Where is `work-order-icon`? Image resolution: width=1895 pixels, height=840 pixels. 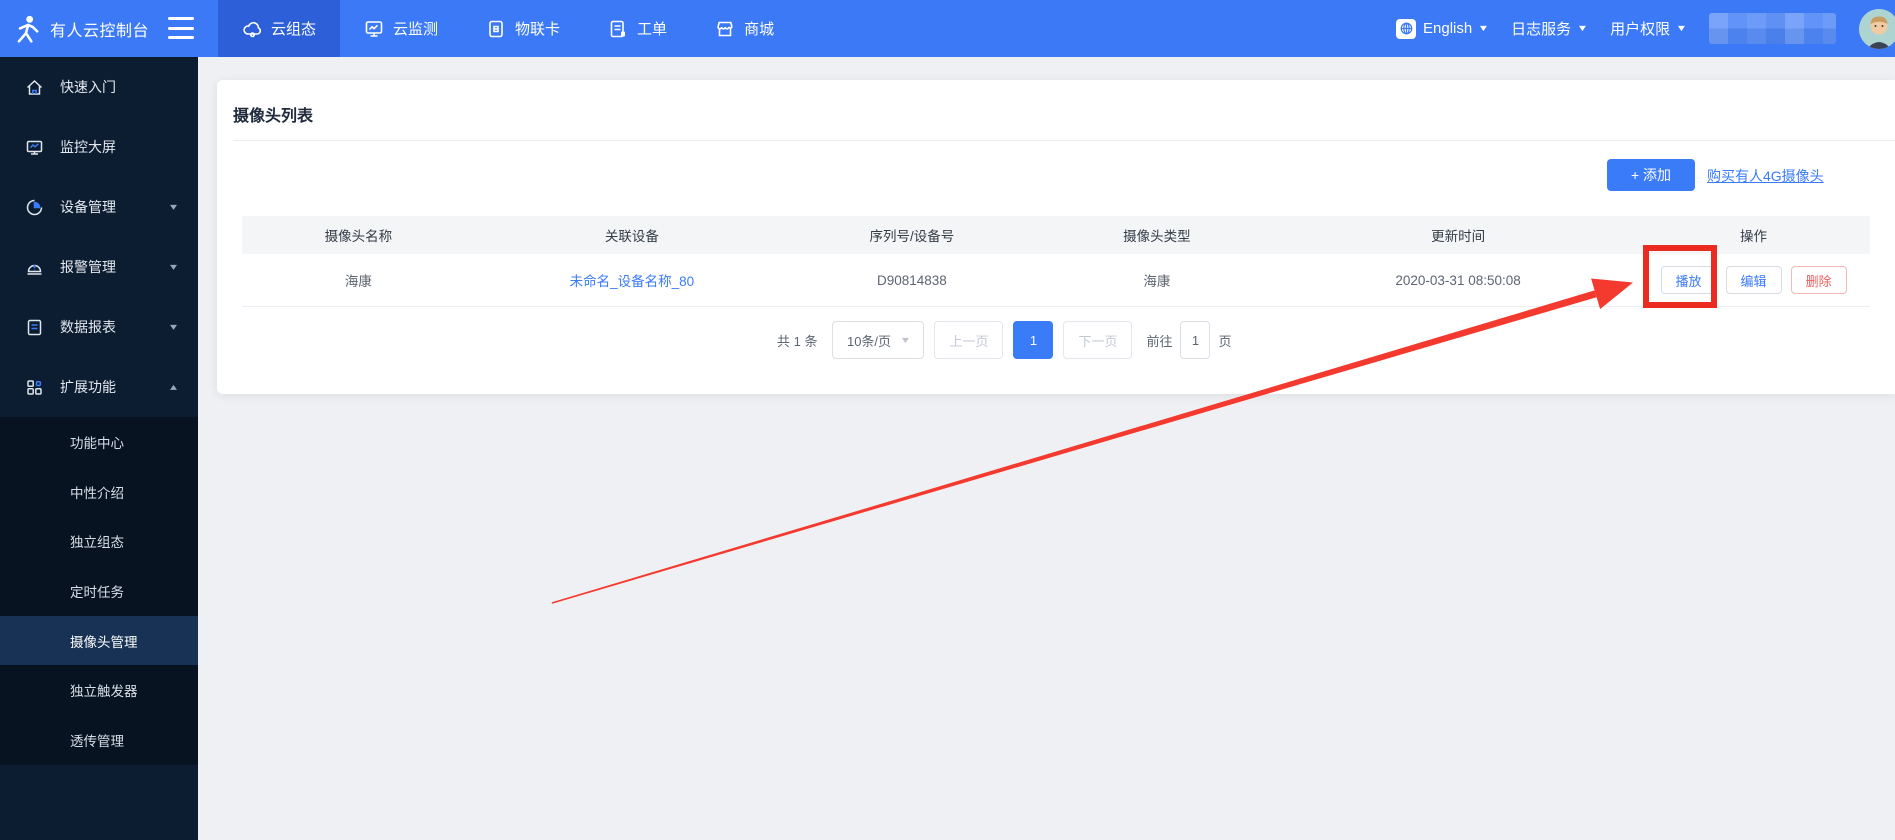
work-order-icon is located at coordinates (618, 28).